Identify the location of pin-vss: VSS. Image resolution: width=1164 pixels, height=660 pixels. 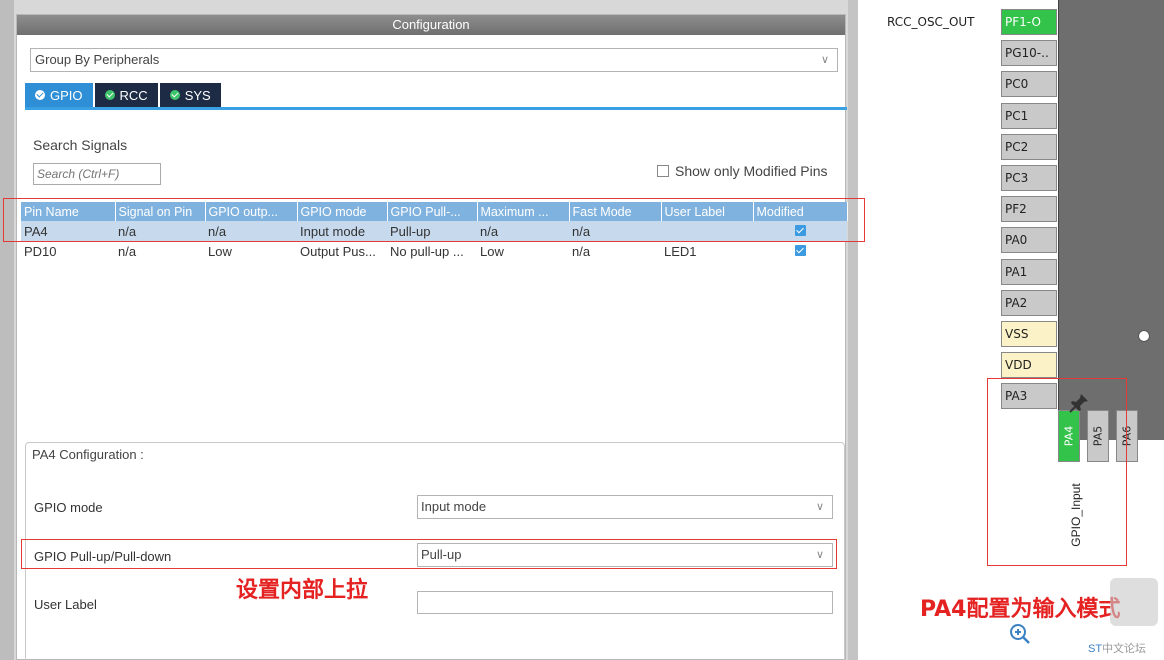
(1029, 334).